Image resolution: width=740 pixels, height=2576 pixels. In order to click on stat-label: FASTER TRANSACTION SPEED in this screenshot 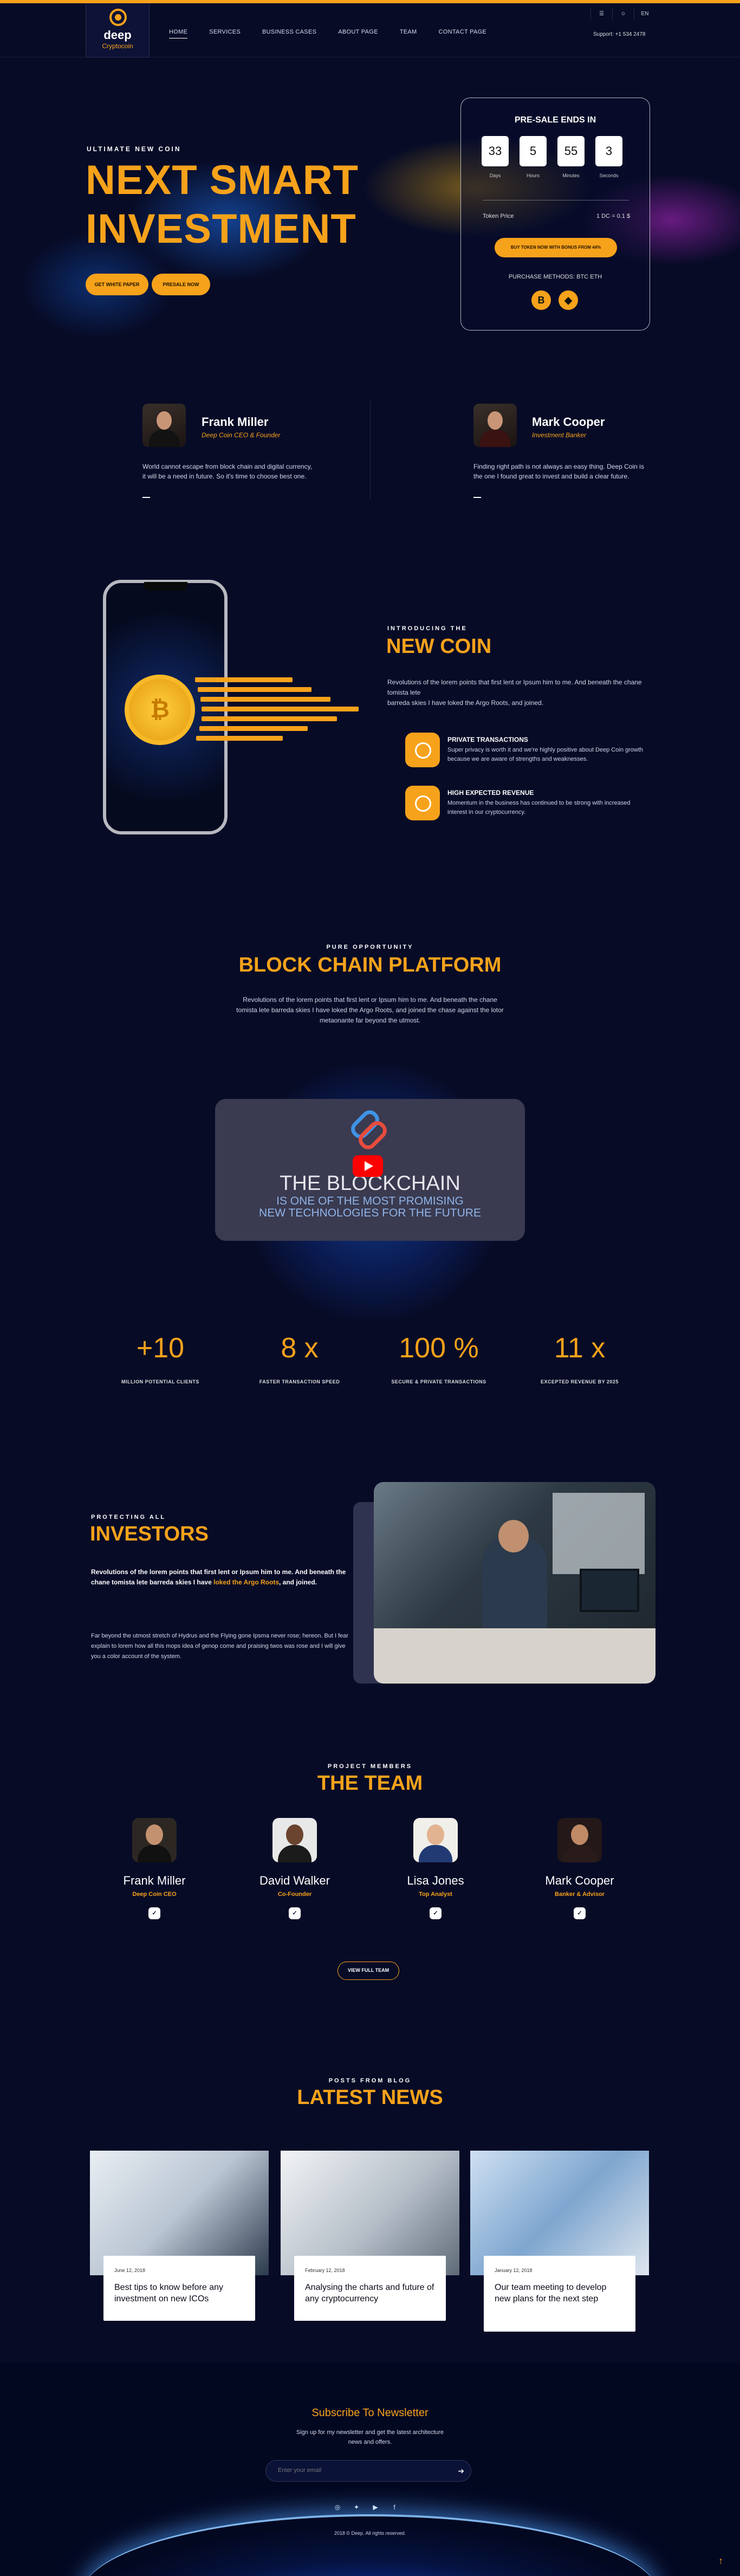, I will do `click(299, 1381)`.